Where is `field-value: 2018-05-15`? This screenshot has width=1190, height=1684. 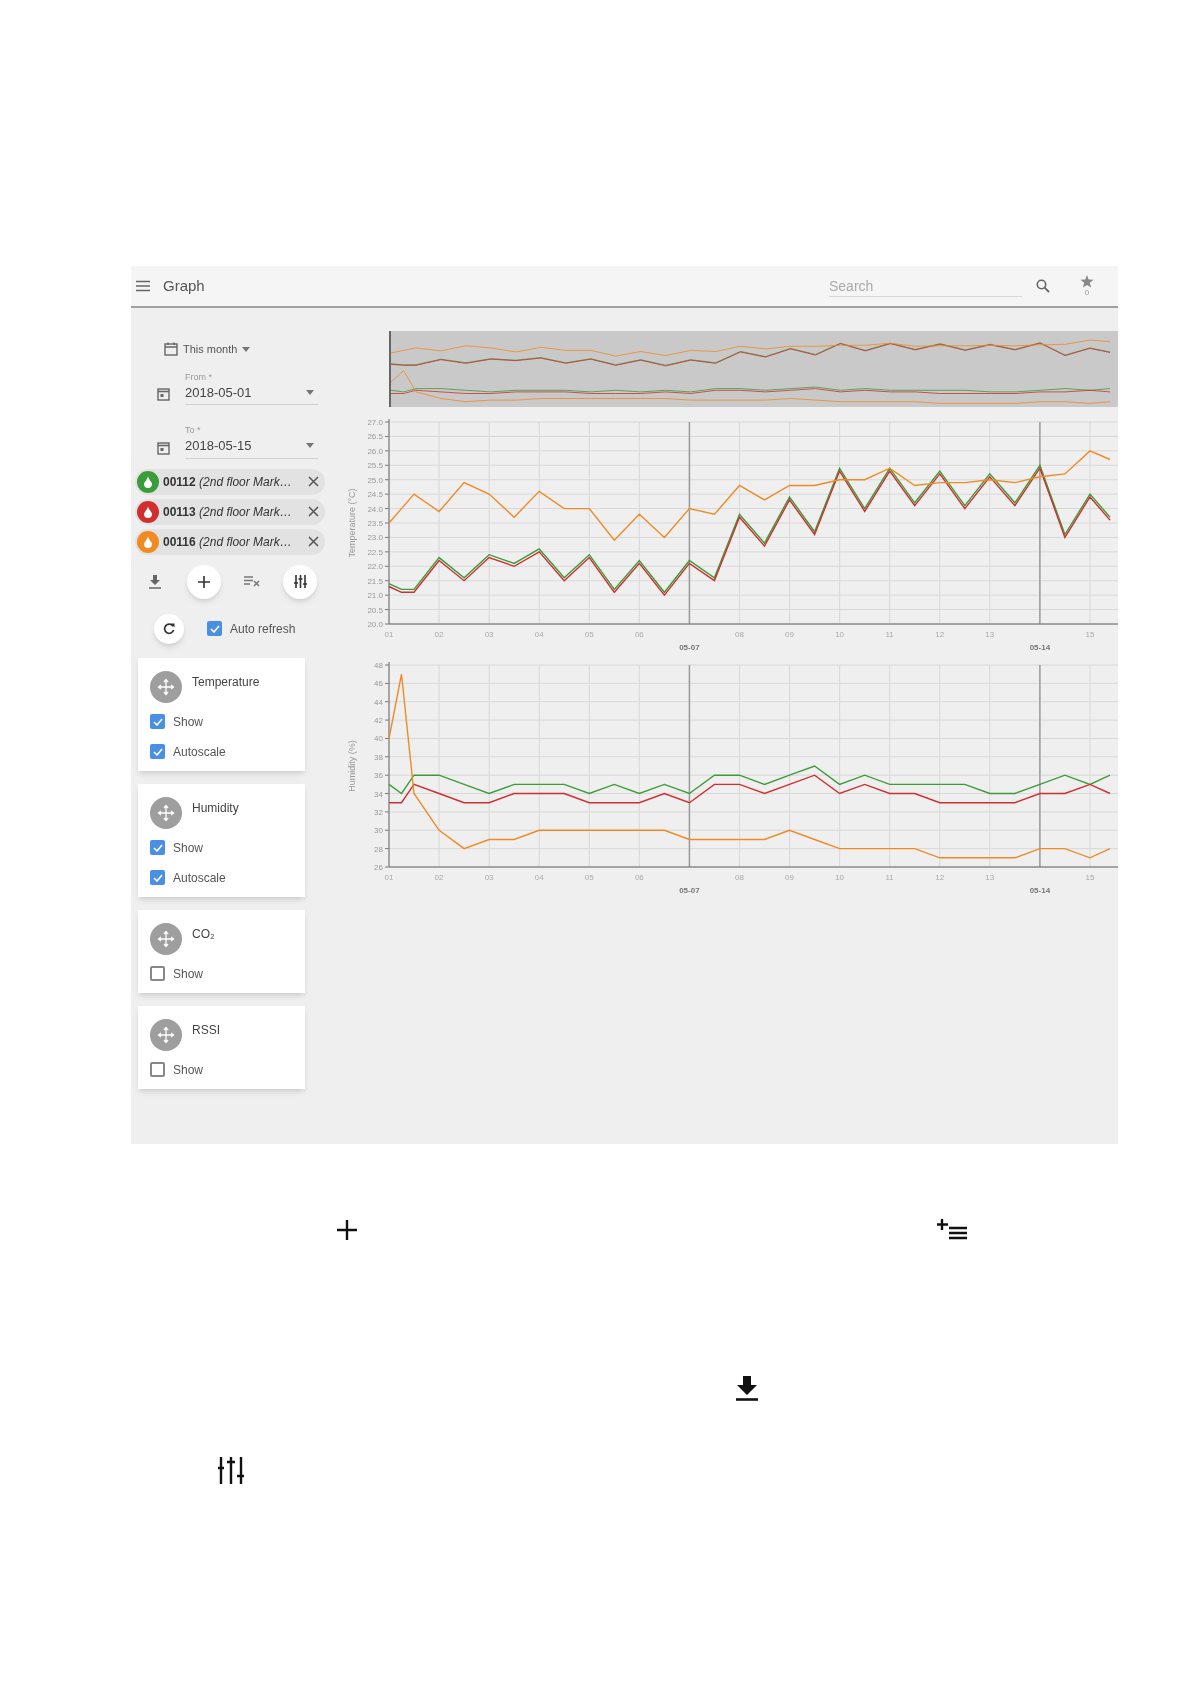
field-value: 2018-05-15 is located at coordinates (218, 446).